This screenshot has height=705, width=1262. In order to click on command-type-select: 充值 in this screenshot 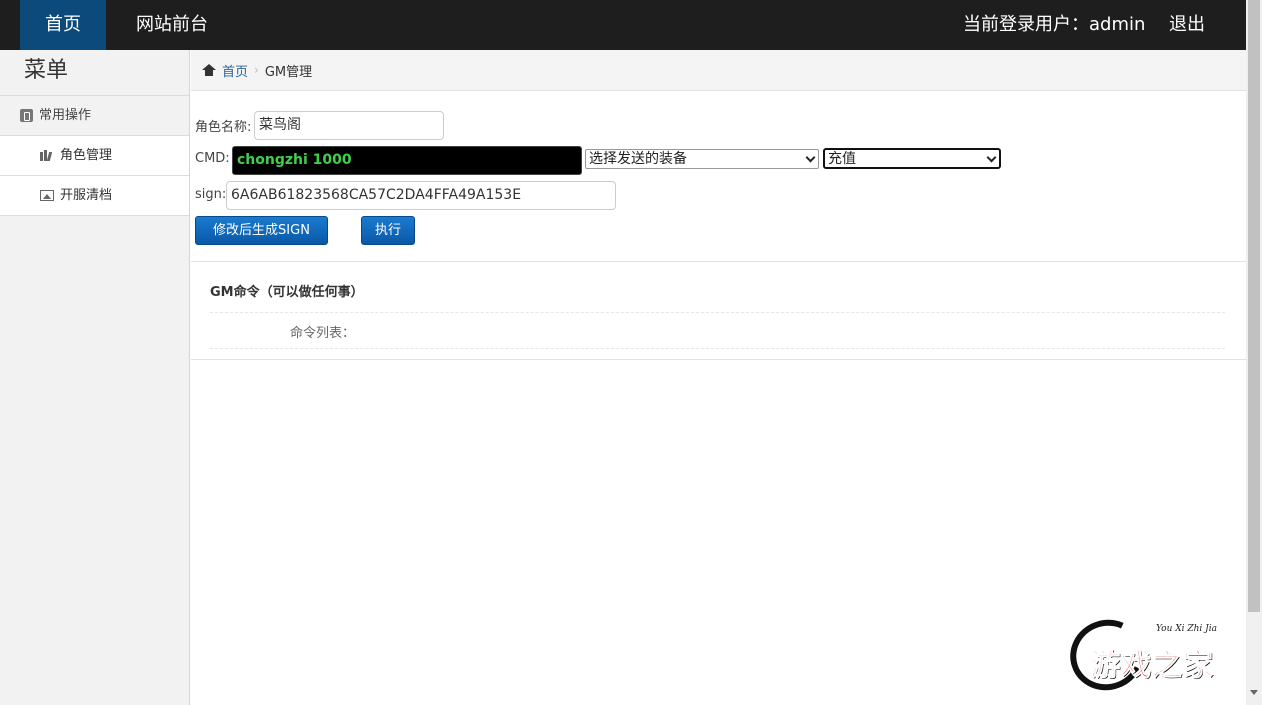, I will do `click(912, 158)`.